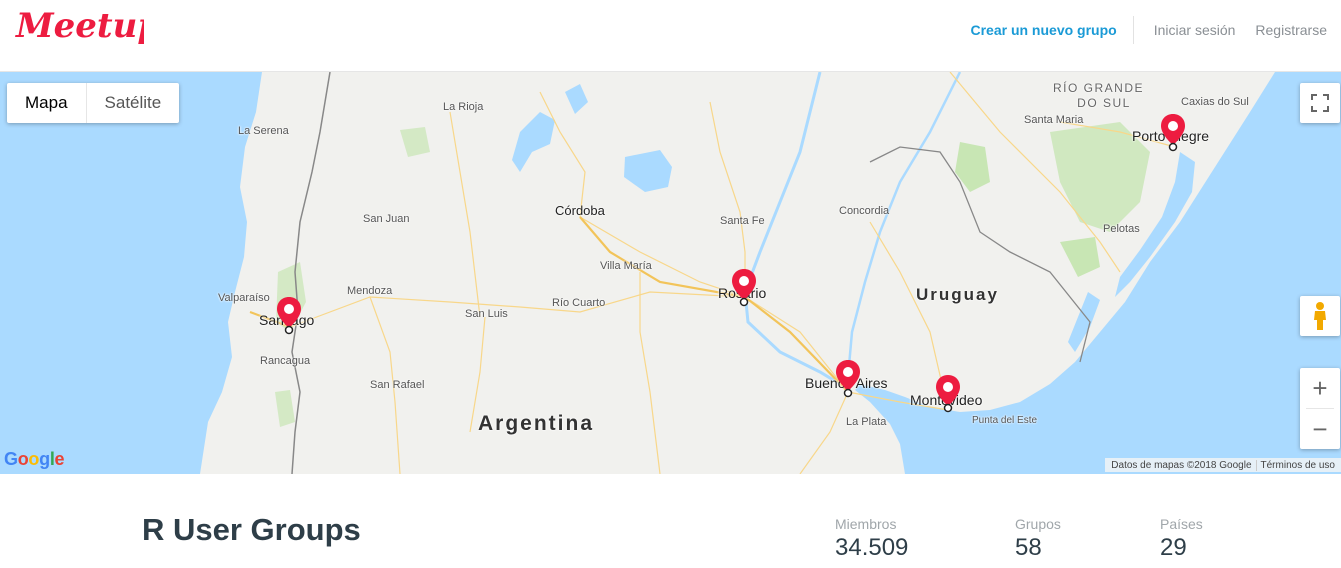 Image resolution: width=1341 pixels, height=568 pixels. I want to click on google-logo: Google, so click(34, 459).